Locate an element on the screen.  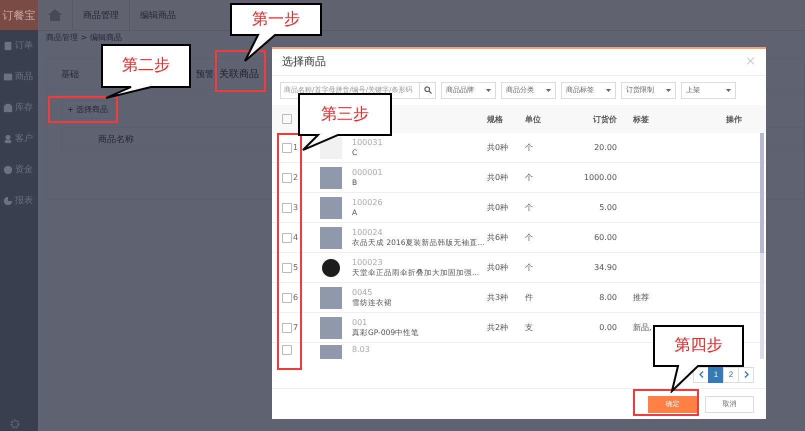
spec-cell: 共3种 is located at coordinates (497, 297).